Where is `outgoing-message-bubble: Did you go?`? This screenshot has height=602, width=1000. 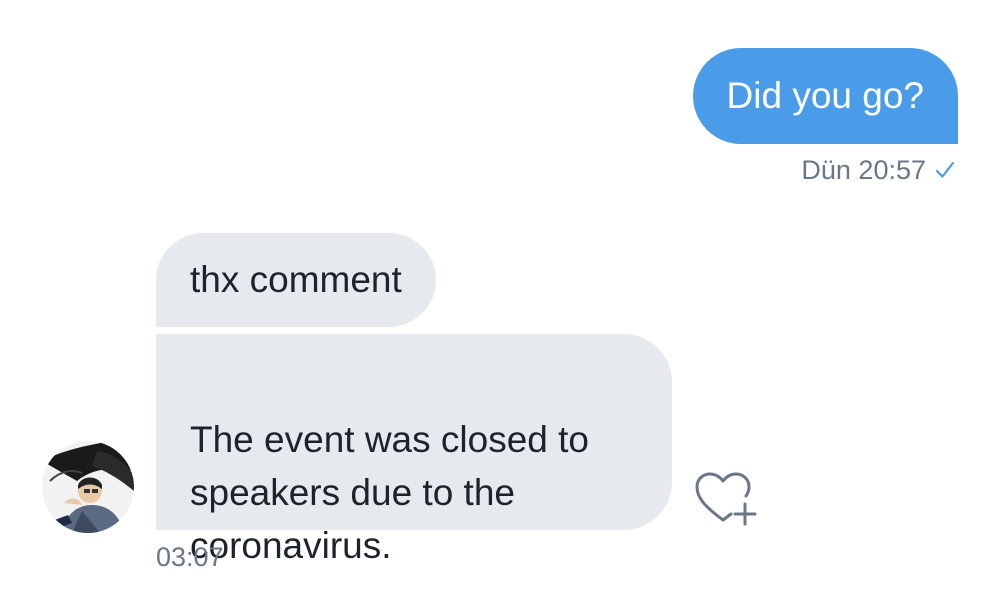 outgoing-message-bubble: Did you go? is located at coordinates (825, 96).